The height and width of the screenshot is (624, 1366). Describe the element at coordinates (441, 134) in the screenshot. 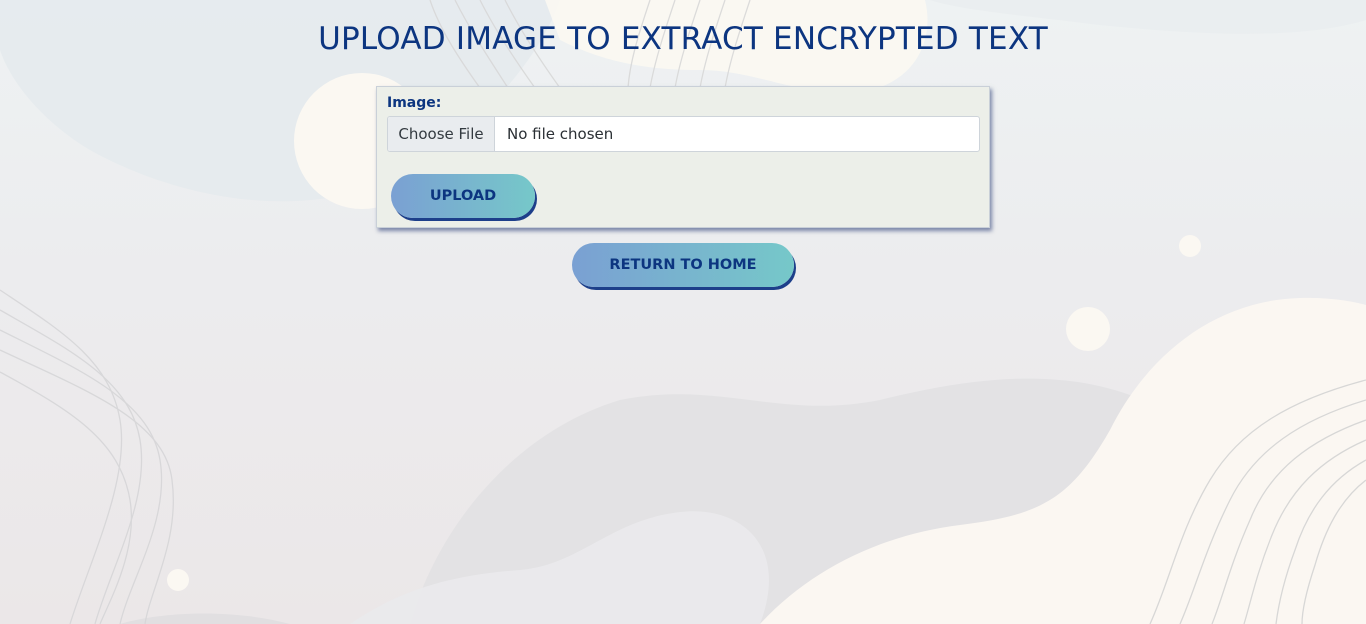

I see `choose-file-button: Choose File` at that location.